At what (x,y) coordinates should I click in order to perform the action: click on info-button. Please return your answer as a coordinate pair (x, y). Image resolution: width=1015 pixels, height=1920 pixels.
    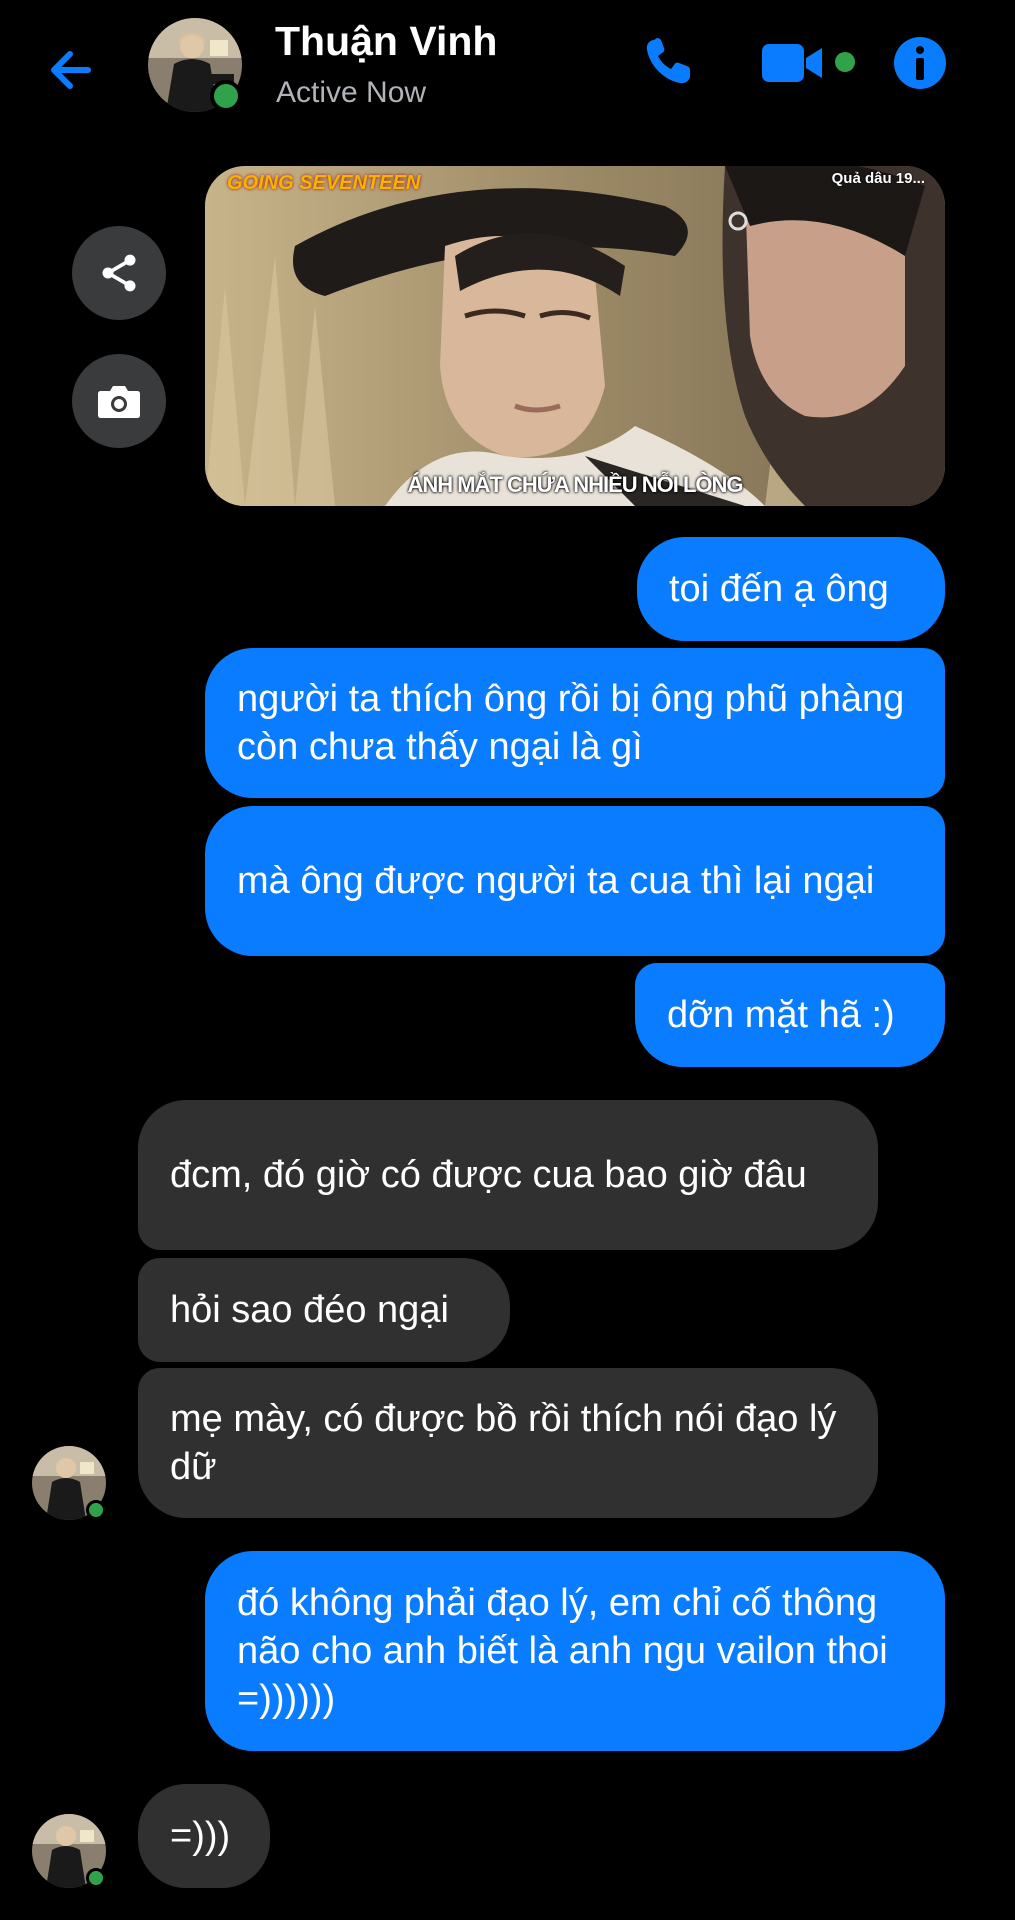
    Looking at the image, I should click on (920, 63).